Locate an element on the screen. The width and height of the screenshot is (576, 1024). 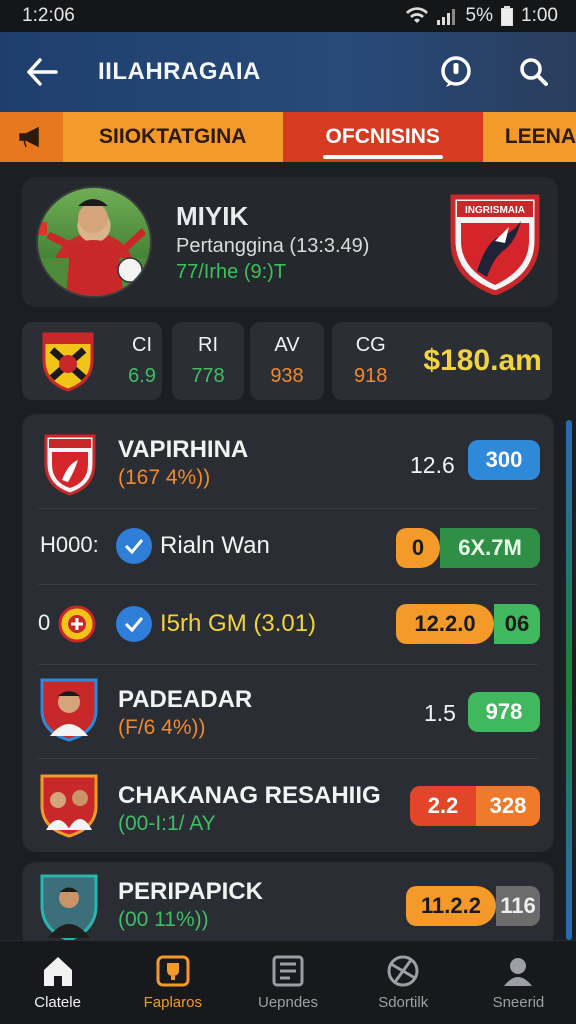
list-item: VAPIRHINA (167 4%)) 12.6 300 is located at coordinates (288, 466).